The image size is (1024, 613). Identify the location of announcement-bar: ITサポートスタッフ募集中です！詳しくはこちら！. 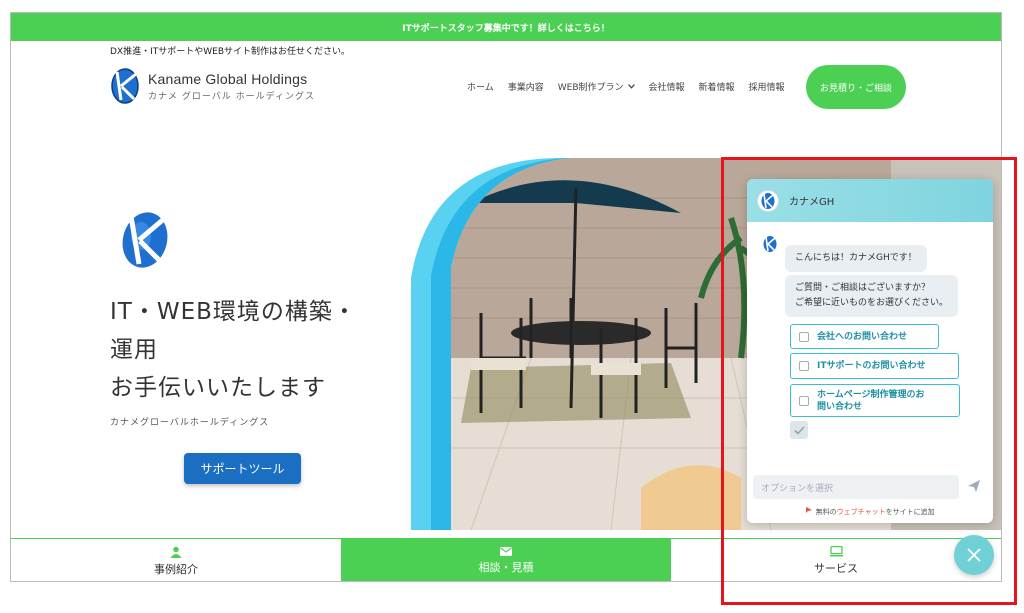
(506, 27).